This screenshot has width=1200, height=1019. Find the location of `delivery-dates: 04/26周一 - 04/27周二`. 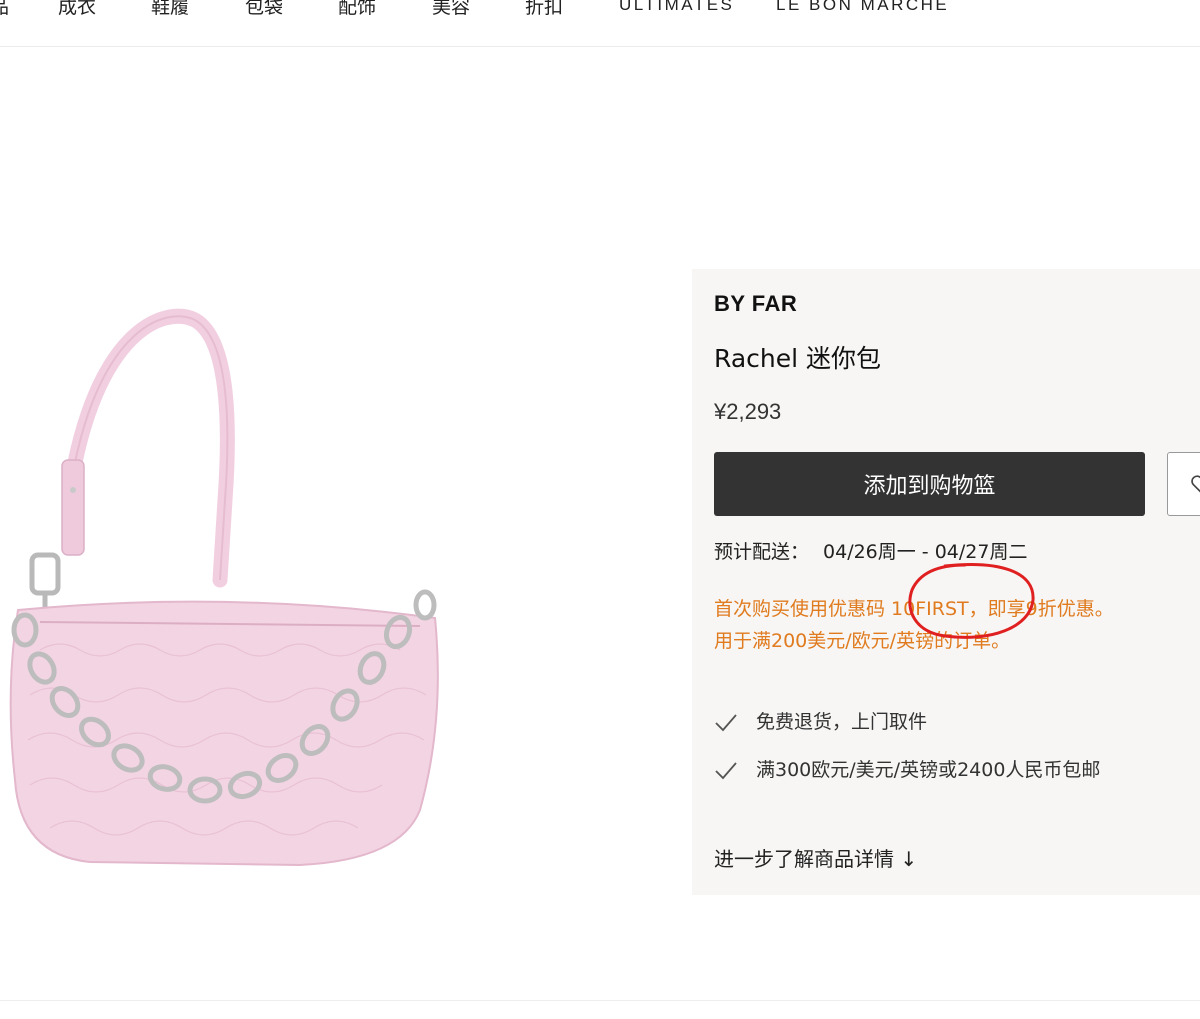

delivery-dates: 04/26周一 - 04/27周二 is located at coordinates (925, 552).